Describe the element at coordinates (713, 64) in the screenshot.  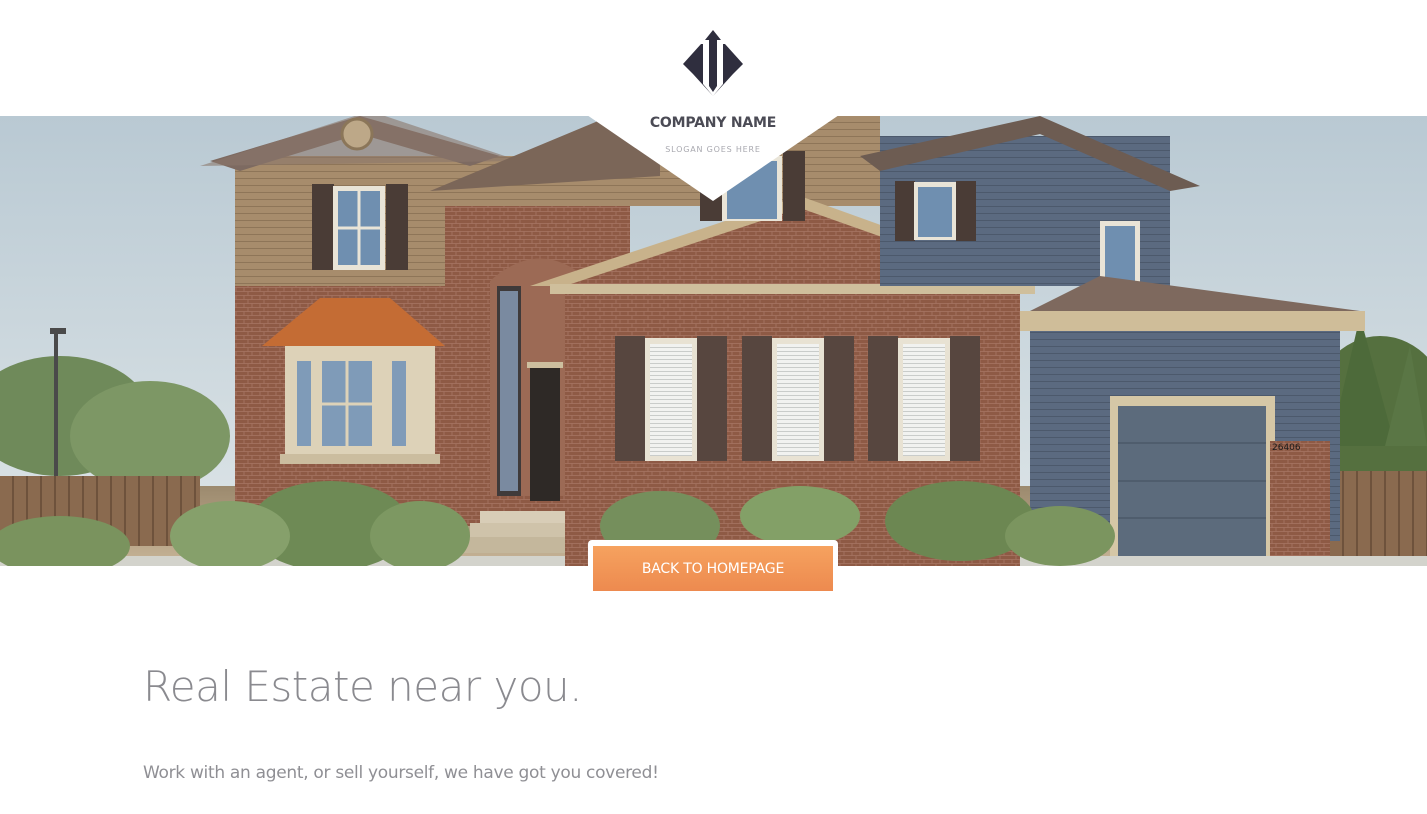
I see `diamond-arrows-logo-icon` at that location.